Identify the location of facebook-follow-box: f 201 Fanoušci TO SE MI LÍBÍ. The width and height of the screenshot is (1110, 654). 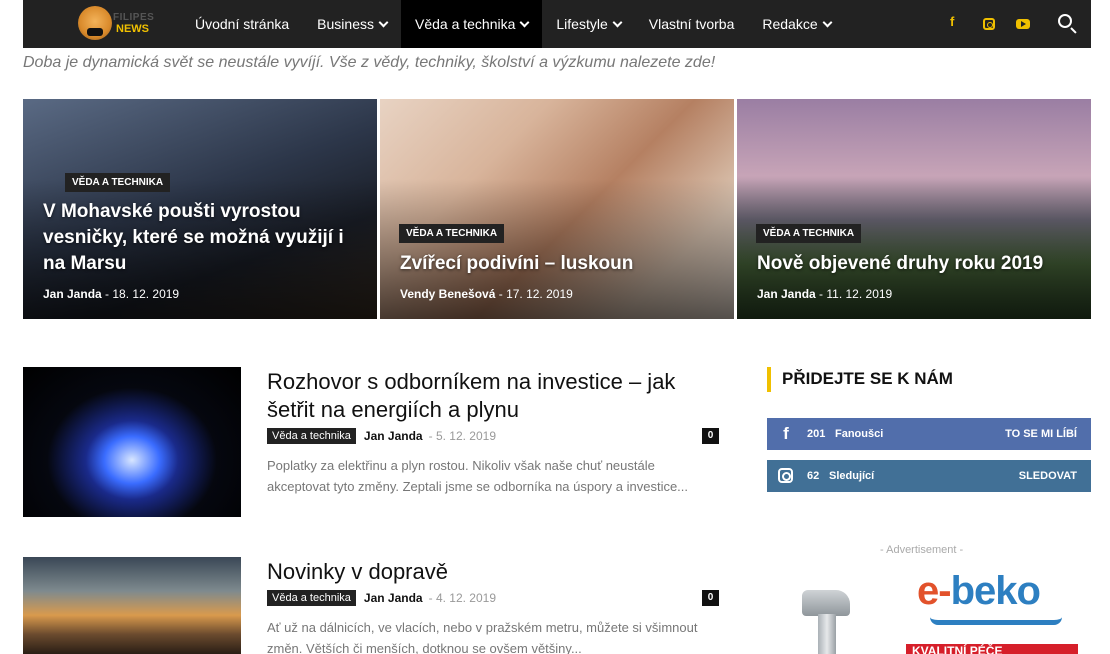
(929, 434).